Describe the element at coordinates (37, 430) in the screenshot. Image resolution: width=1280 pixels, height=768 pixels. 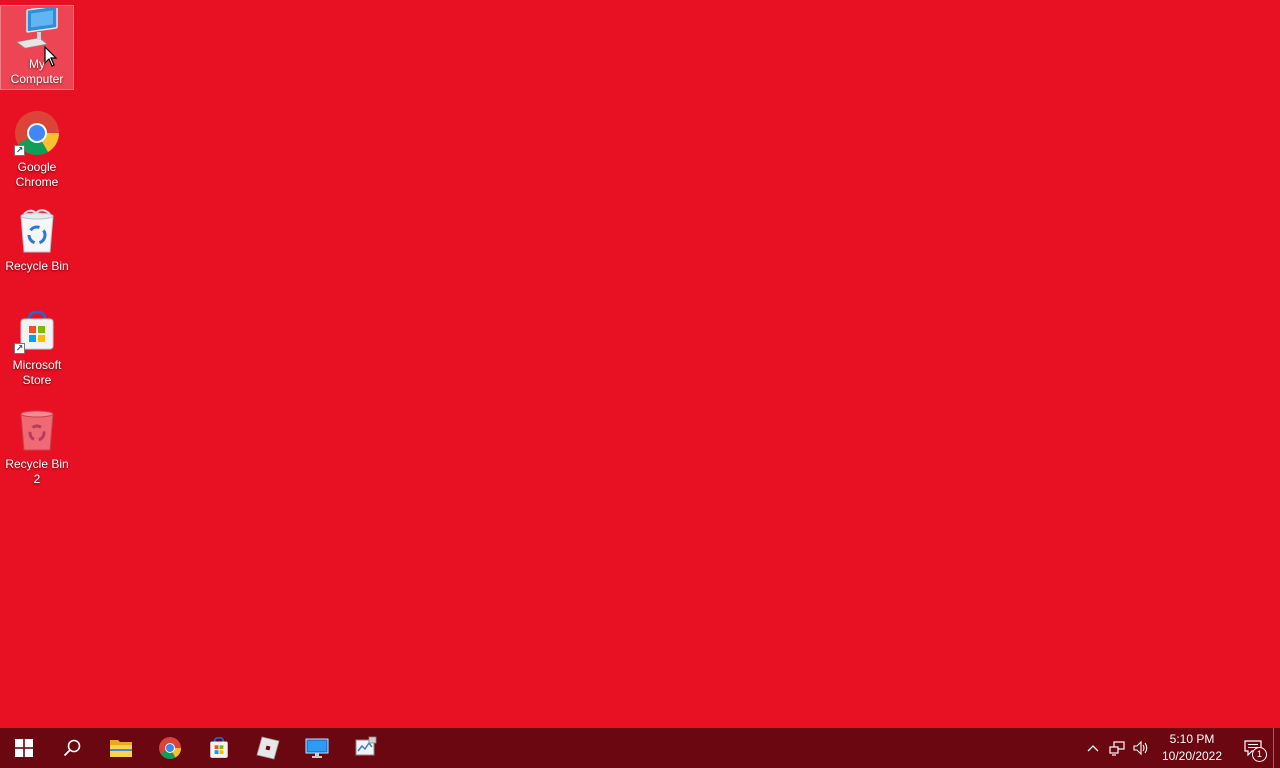
I see `recycle-bin-red-icon` at that location.